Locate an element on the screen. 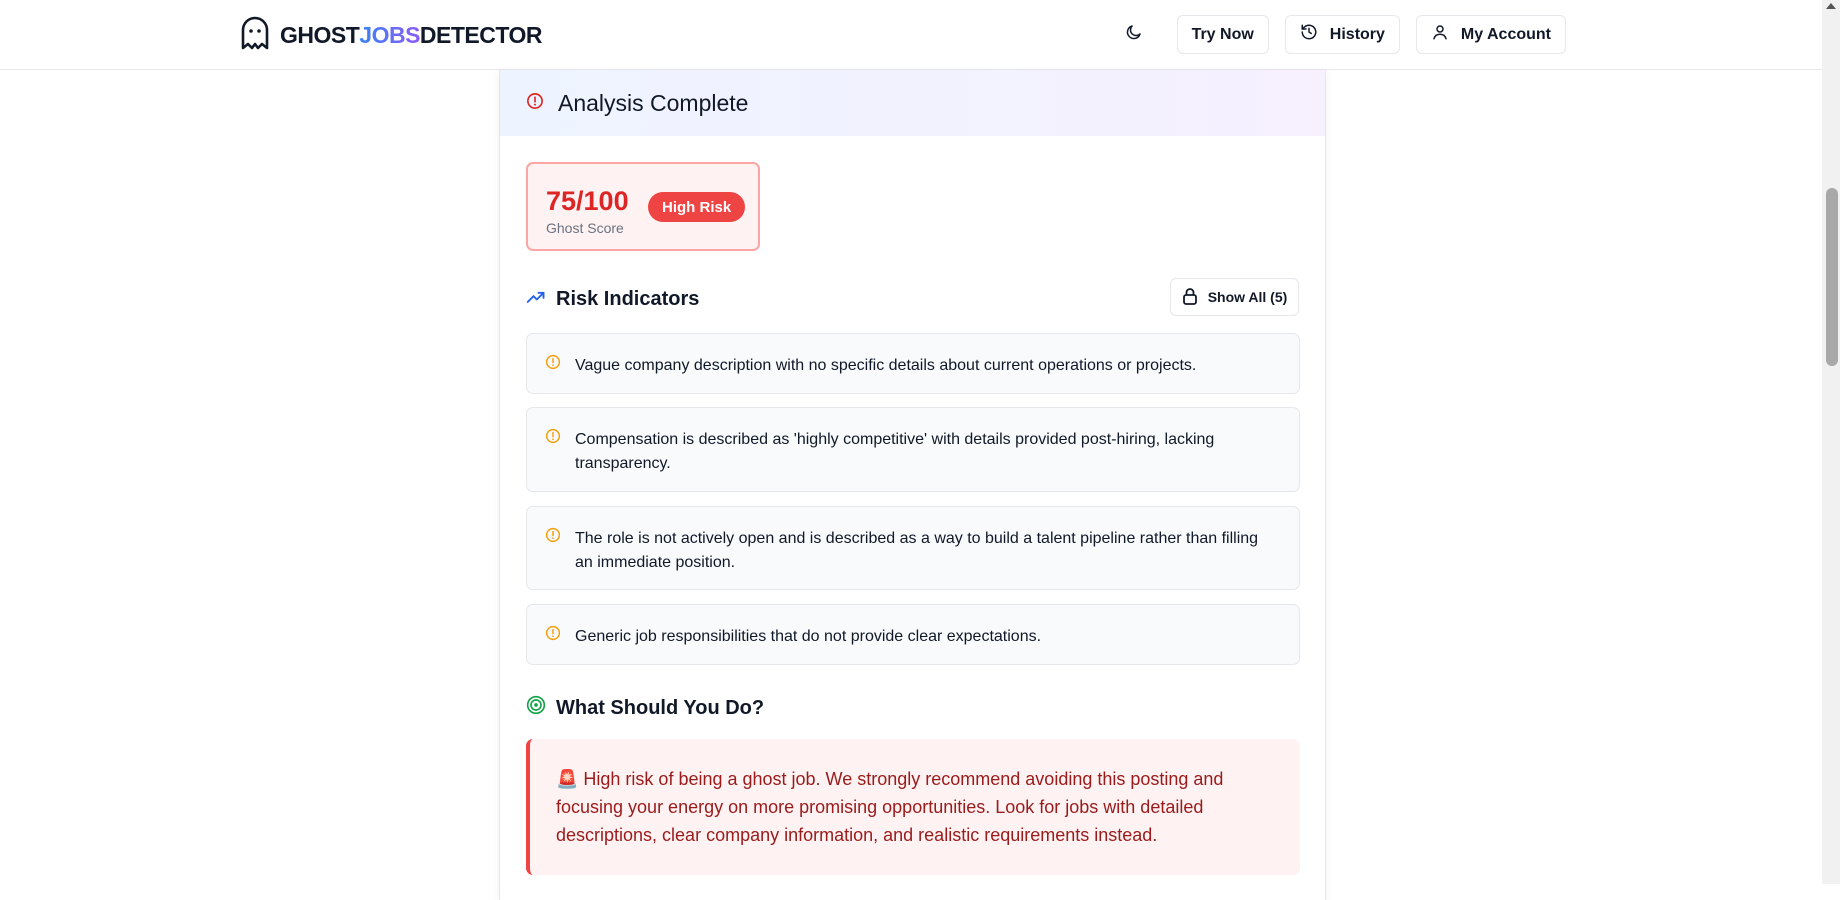 The width and height of the screenshot is (1840, 900). scroll-up-arrow-icon is located at coordinates (1831, 6).